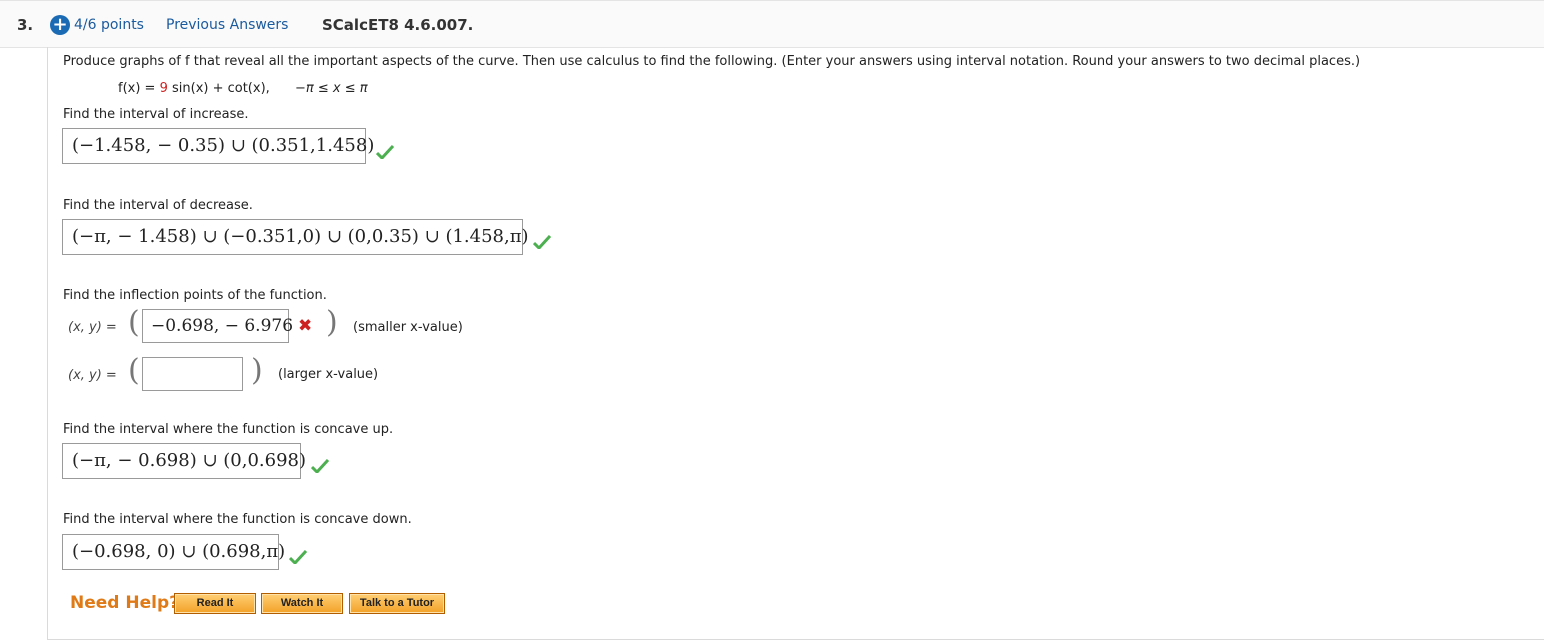 The image size is (1544, 642). I want to click on read-it-button: Read It, so click(215, 603).